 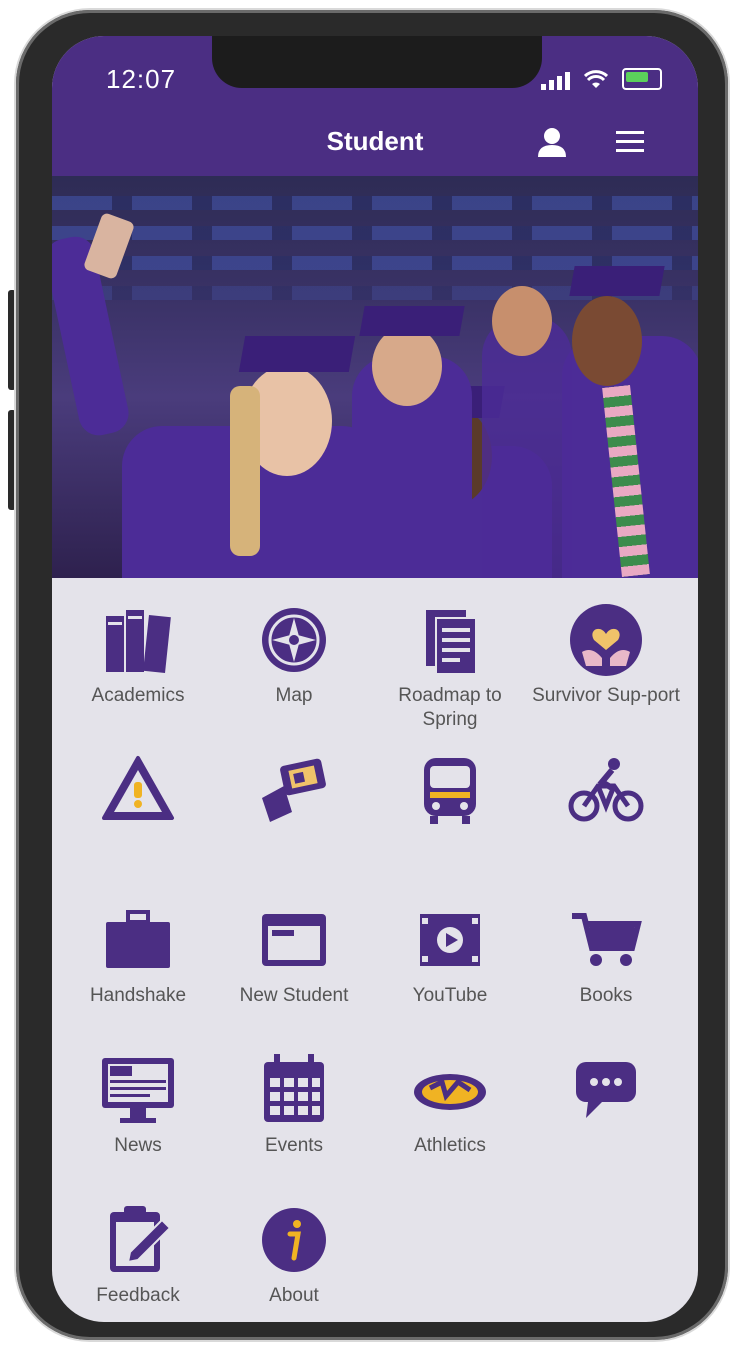 What do you see at coordinates (377, 62) in the screenshot?
I see `notch` at bounding box center [377, 62].